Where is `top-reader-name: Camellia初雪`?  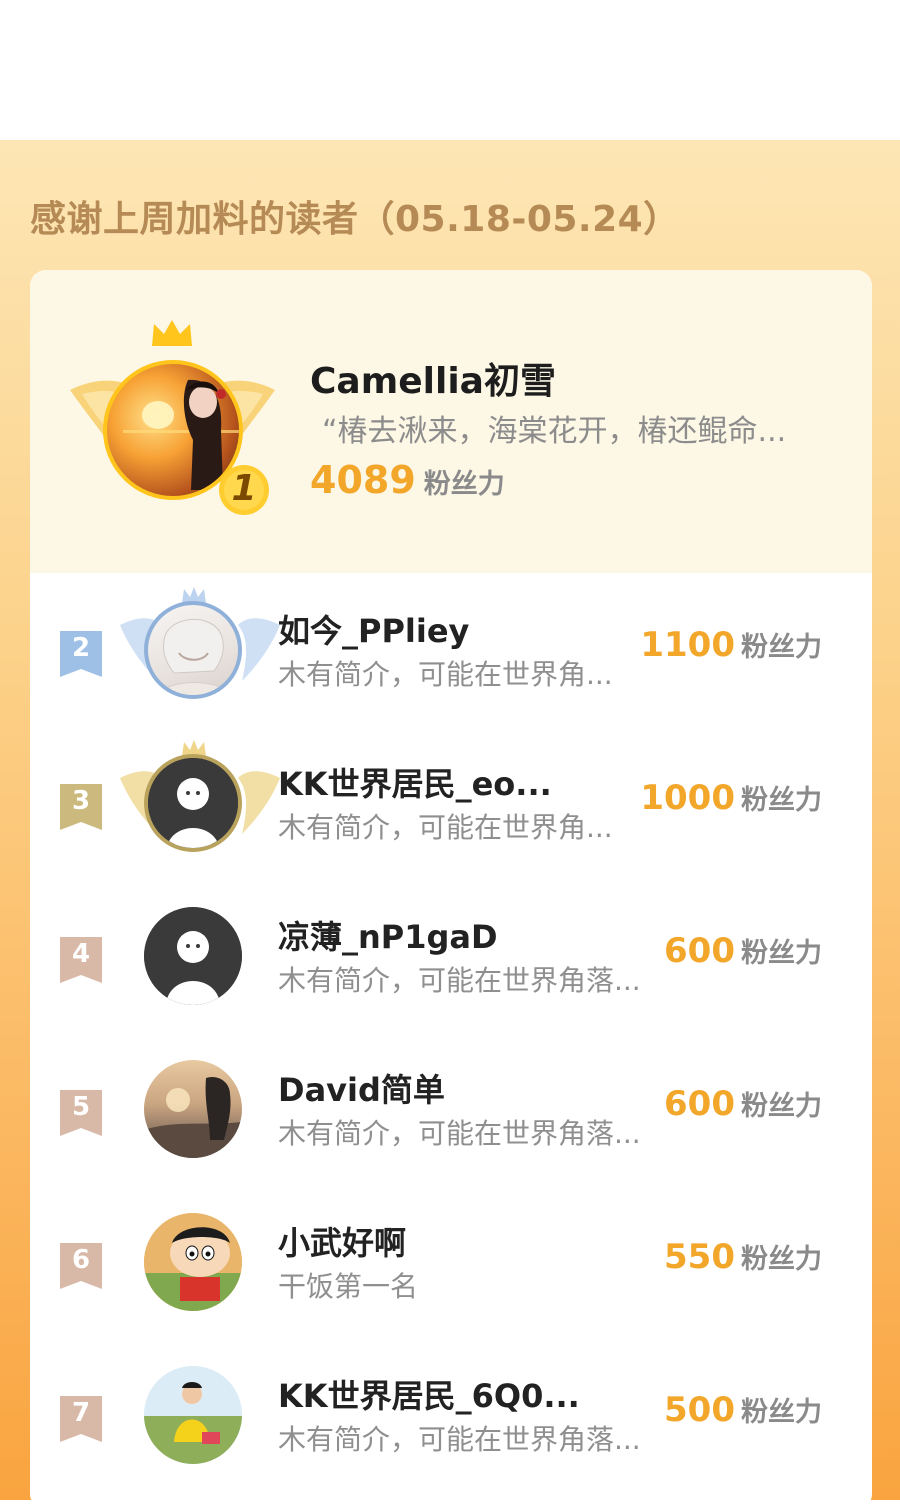
top-reader-name: Camellia初雪 is located at coordinates (433, 378).